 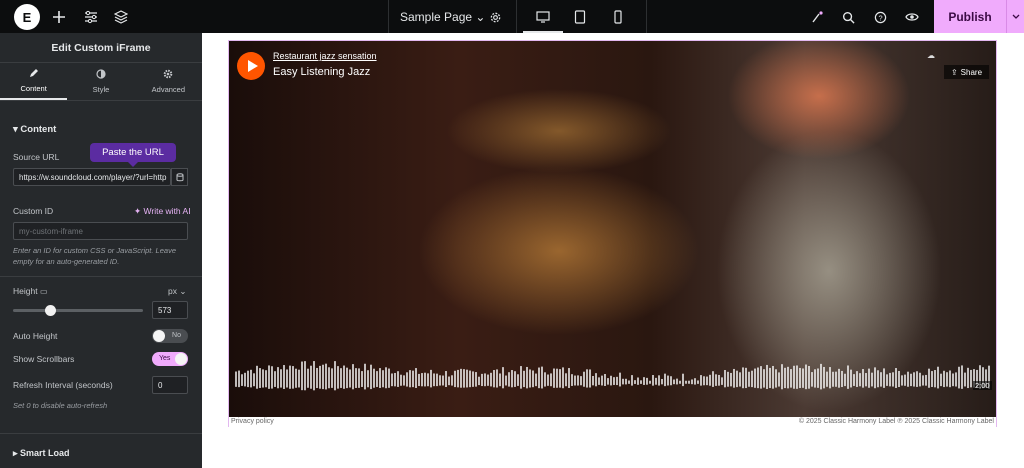 I want to click on preview-eye-icon, so click(x=912, y=17).